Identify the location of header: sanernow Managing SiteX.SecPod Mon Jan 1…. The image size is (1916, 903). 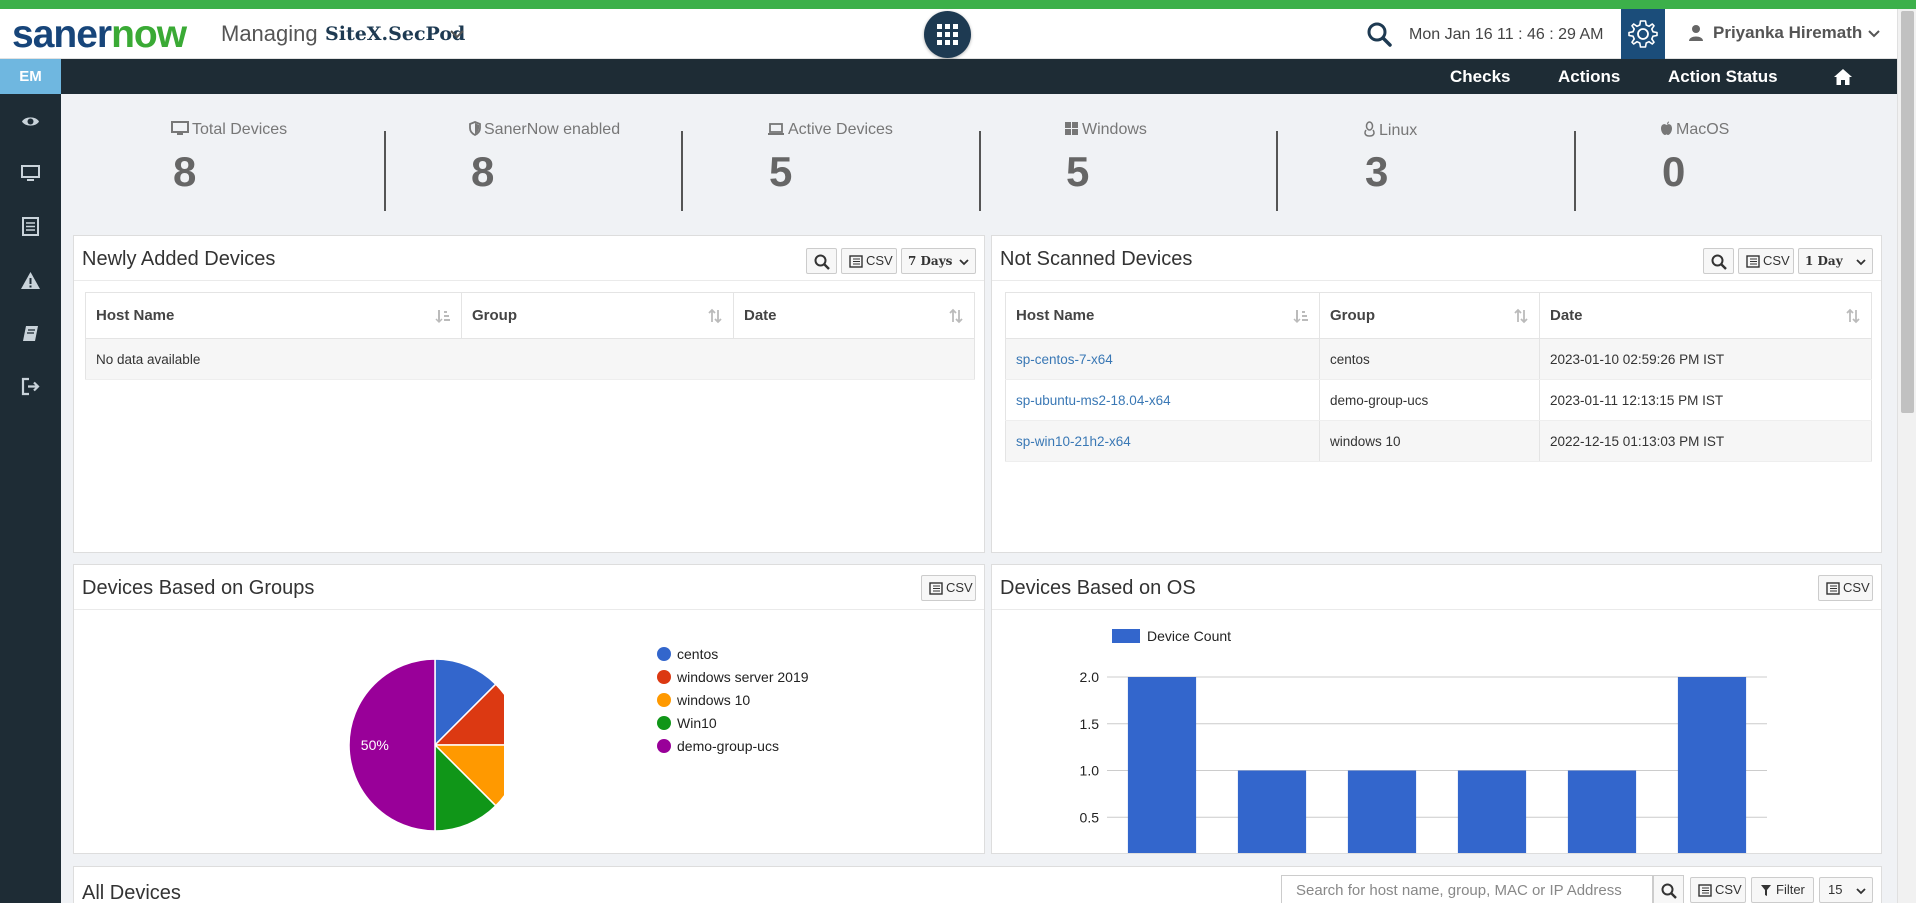
(948, 34).